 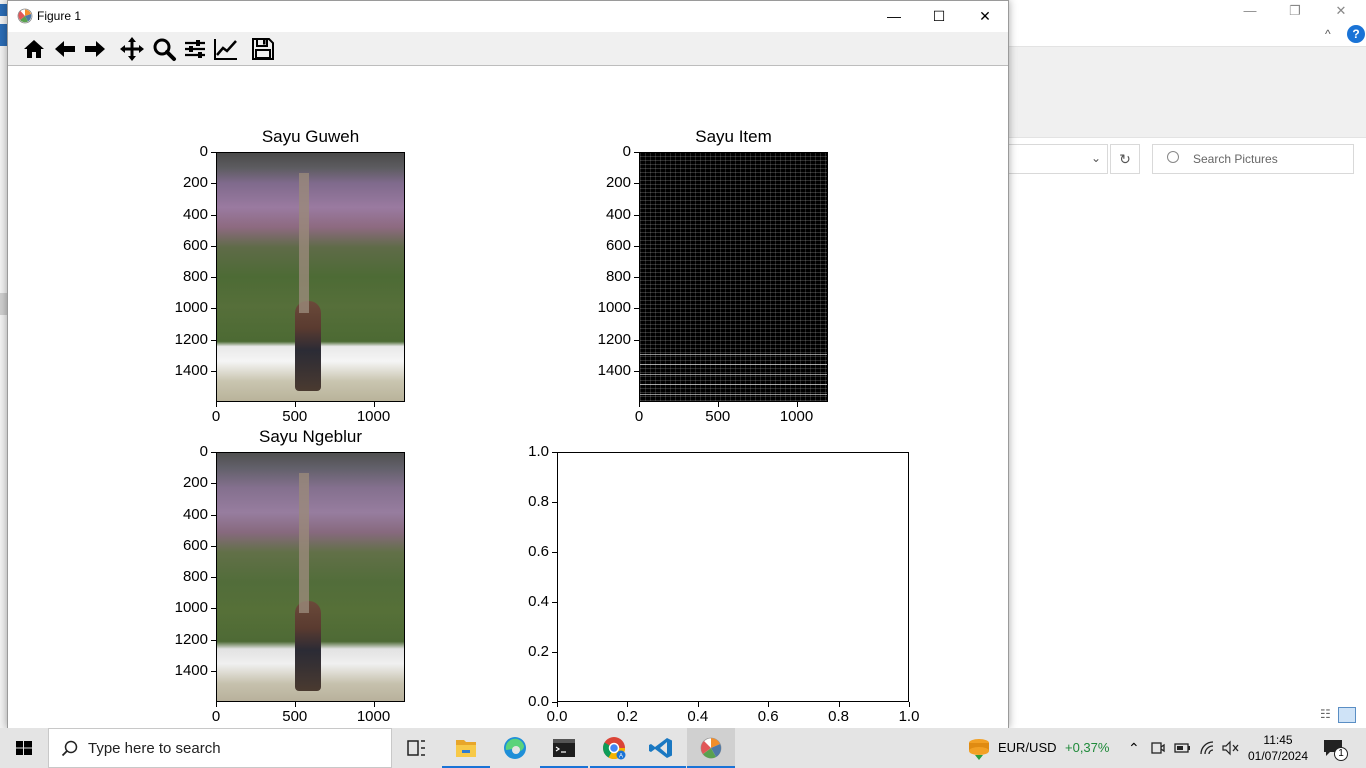 What do you see at coordinates (25, 16) in the screenshot?
I see `matplotlib-icon` at bounding box center [25, 16].